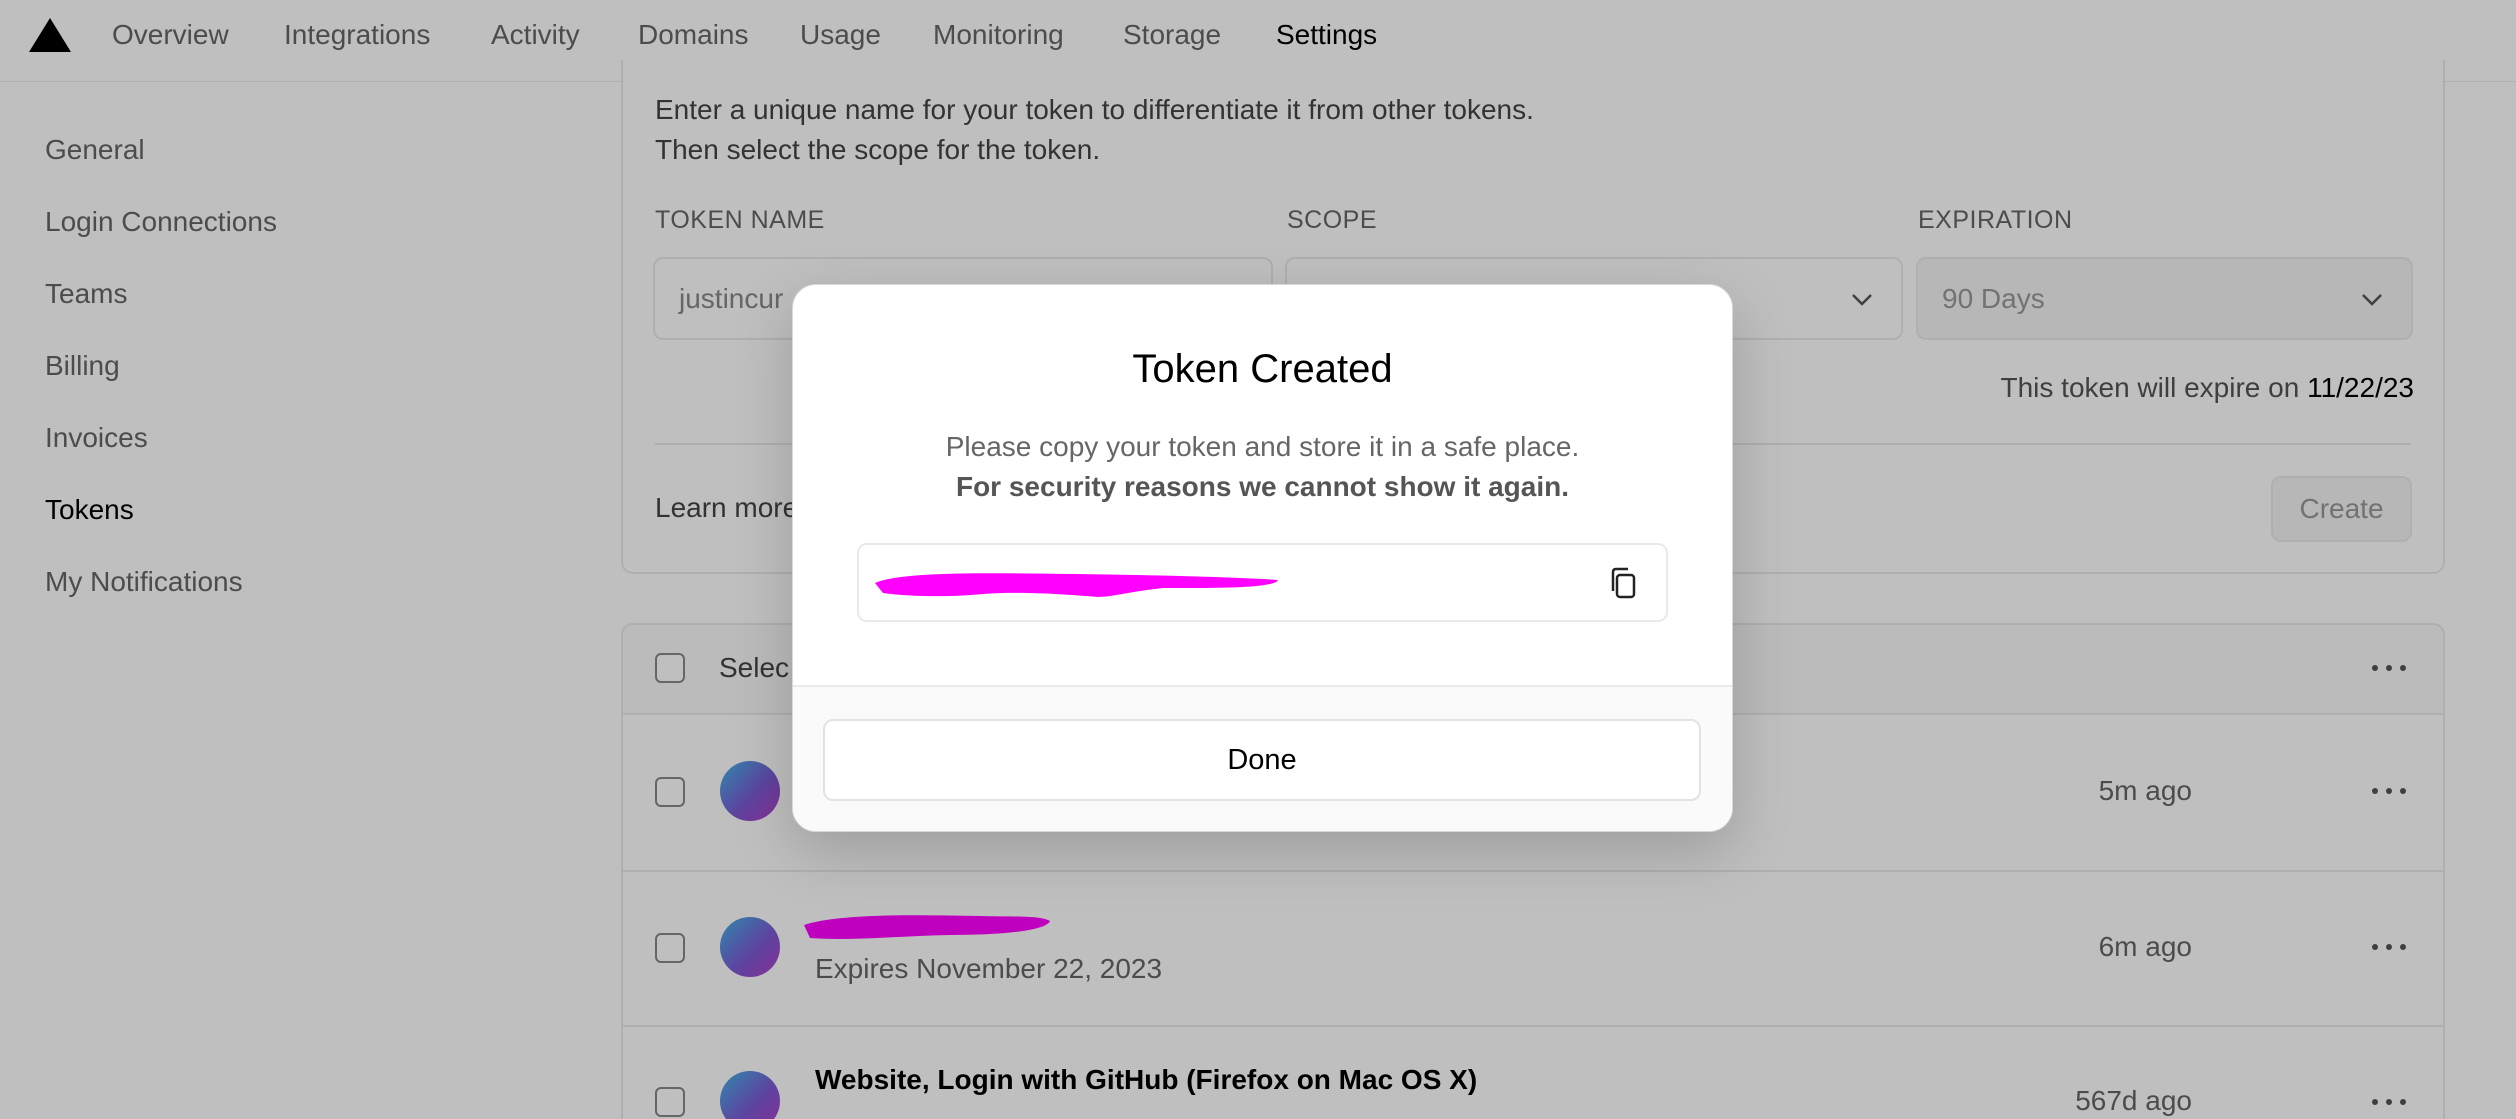  Describe the element at coordinates (1624, 583) in the screenshot. I see `copy-icon` at that location.